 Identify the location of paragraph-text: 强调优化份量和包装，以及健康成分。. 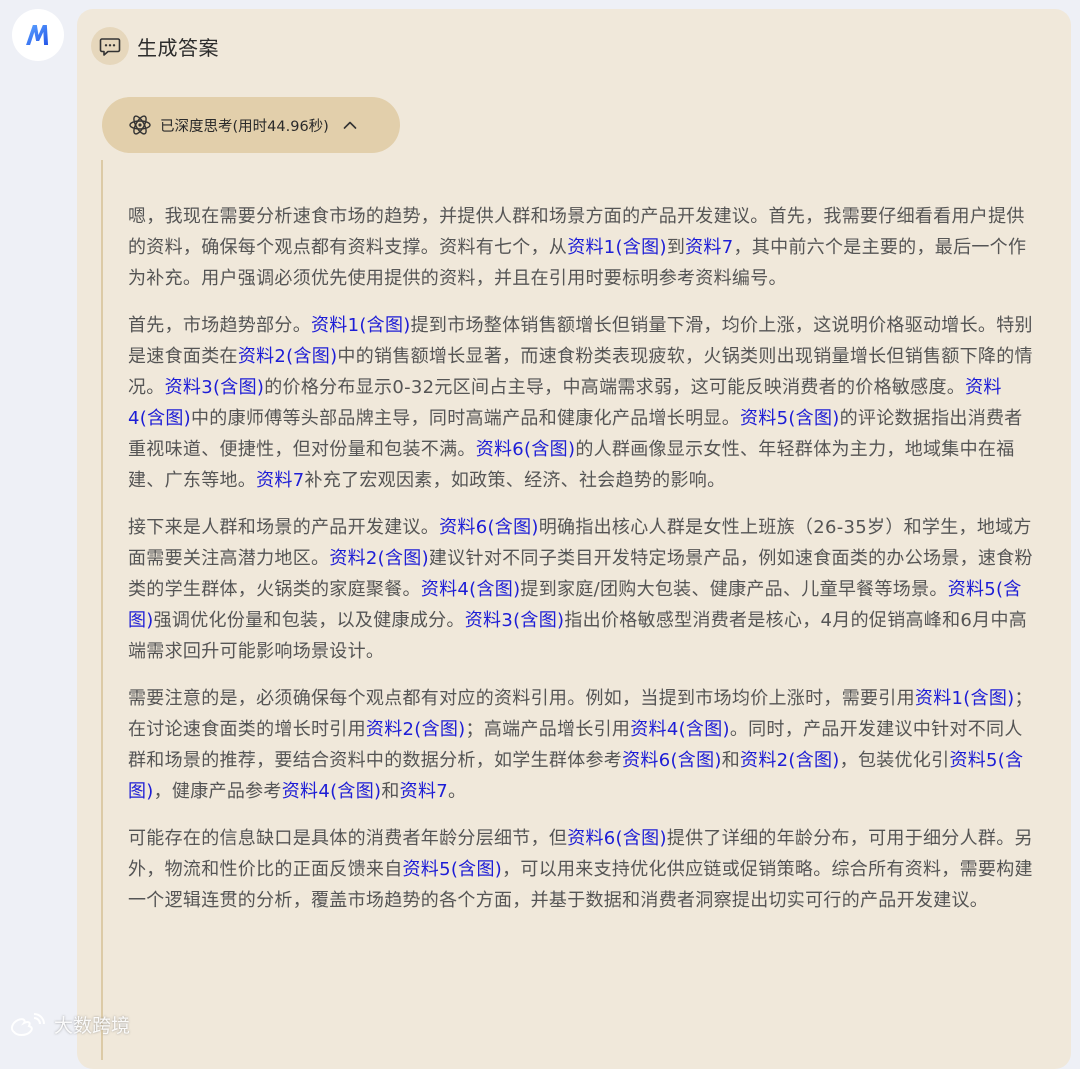
(309, 620).